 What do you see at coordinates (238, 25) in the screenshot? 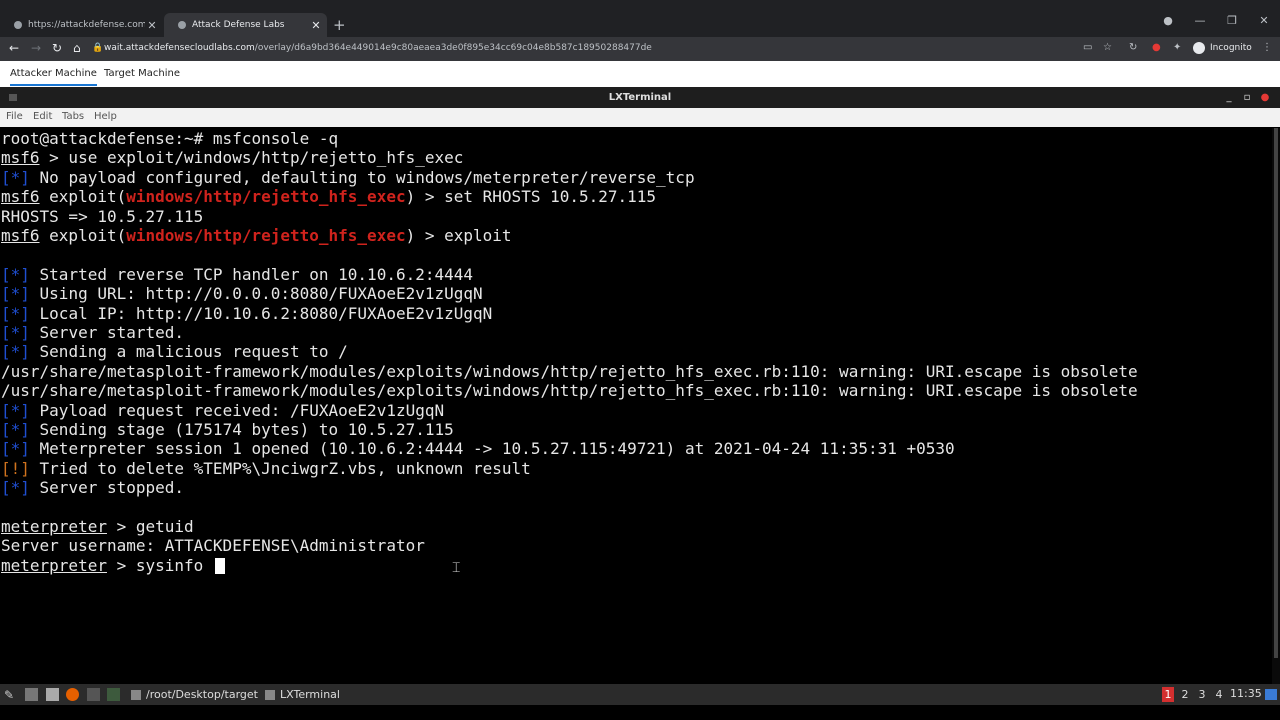
I see `tab-title: Attack Defense Labs` at bounding box center [238, 25].